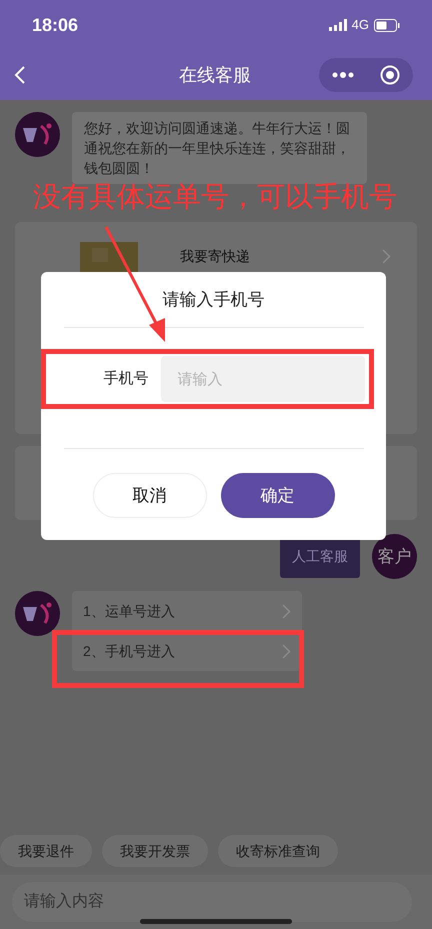  I want to click on more-icon, so click(343, 75).